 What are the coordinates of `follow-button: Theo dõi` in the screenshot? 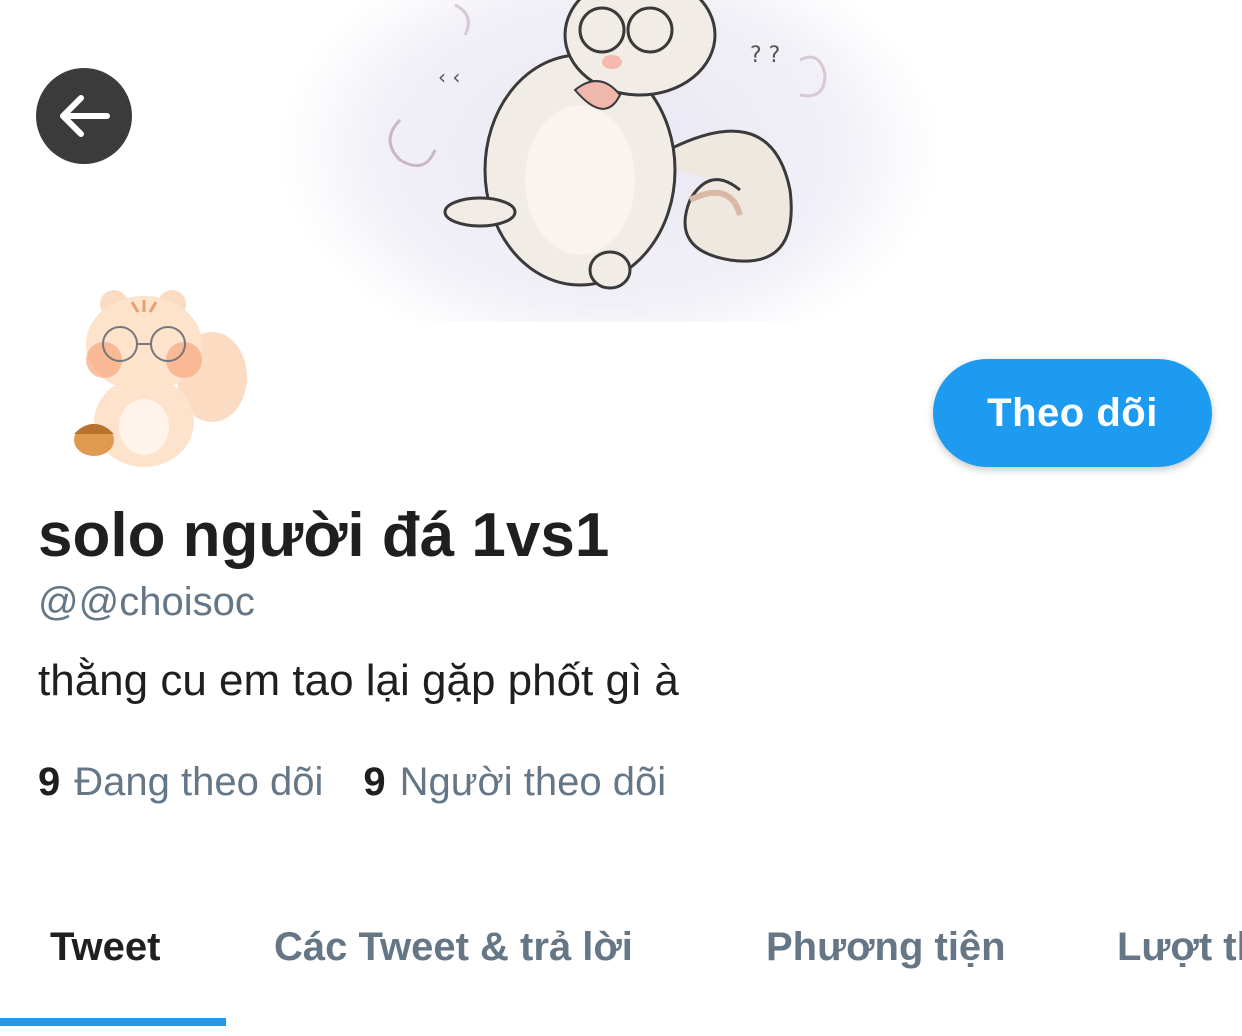 It's located at (1072, 413).